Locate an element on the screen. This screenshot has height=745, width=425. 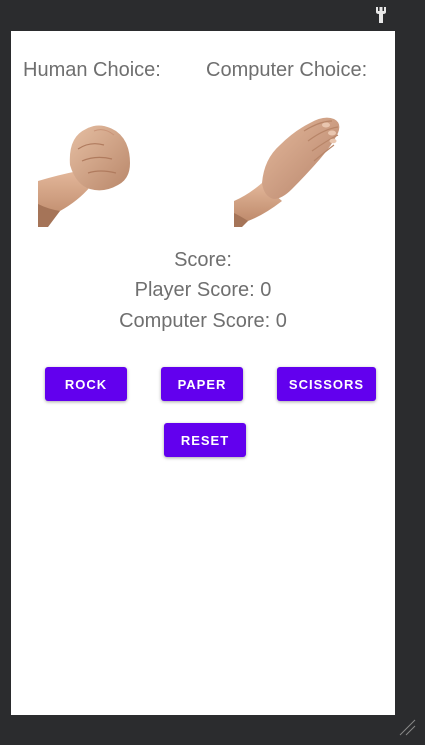
reset-button: RESET is located at coordinates (205, 440).